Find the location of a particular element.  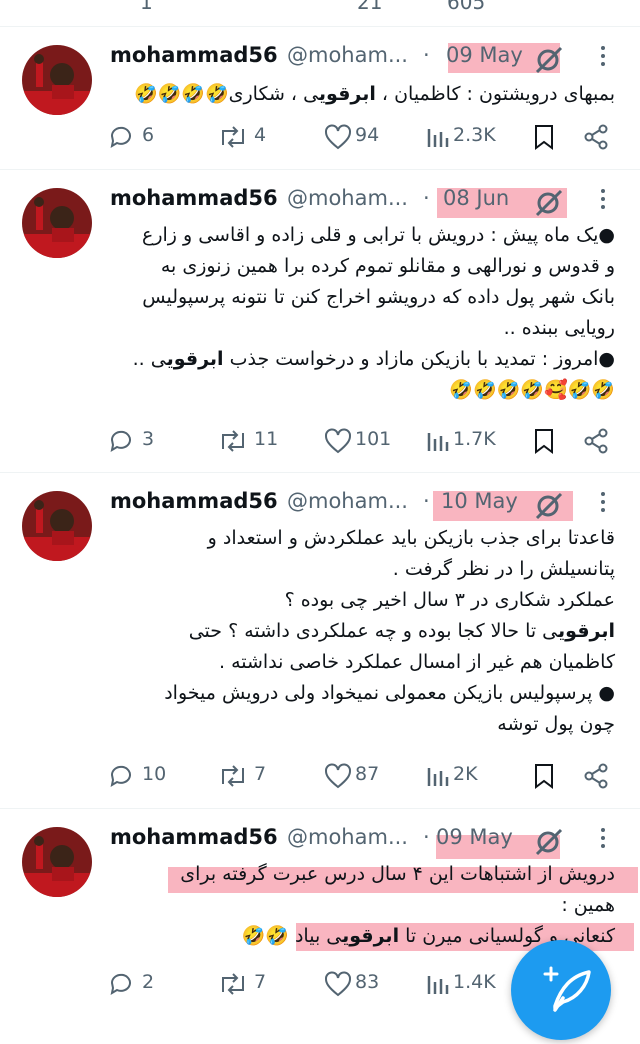

views-button: 1.7K is located at coordinates (471, 441).